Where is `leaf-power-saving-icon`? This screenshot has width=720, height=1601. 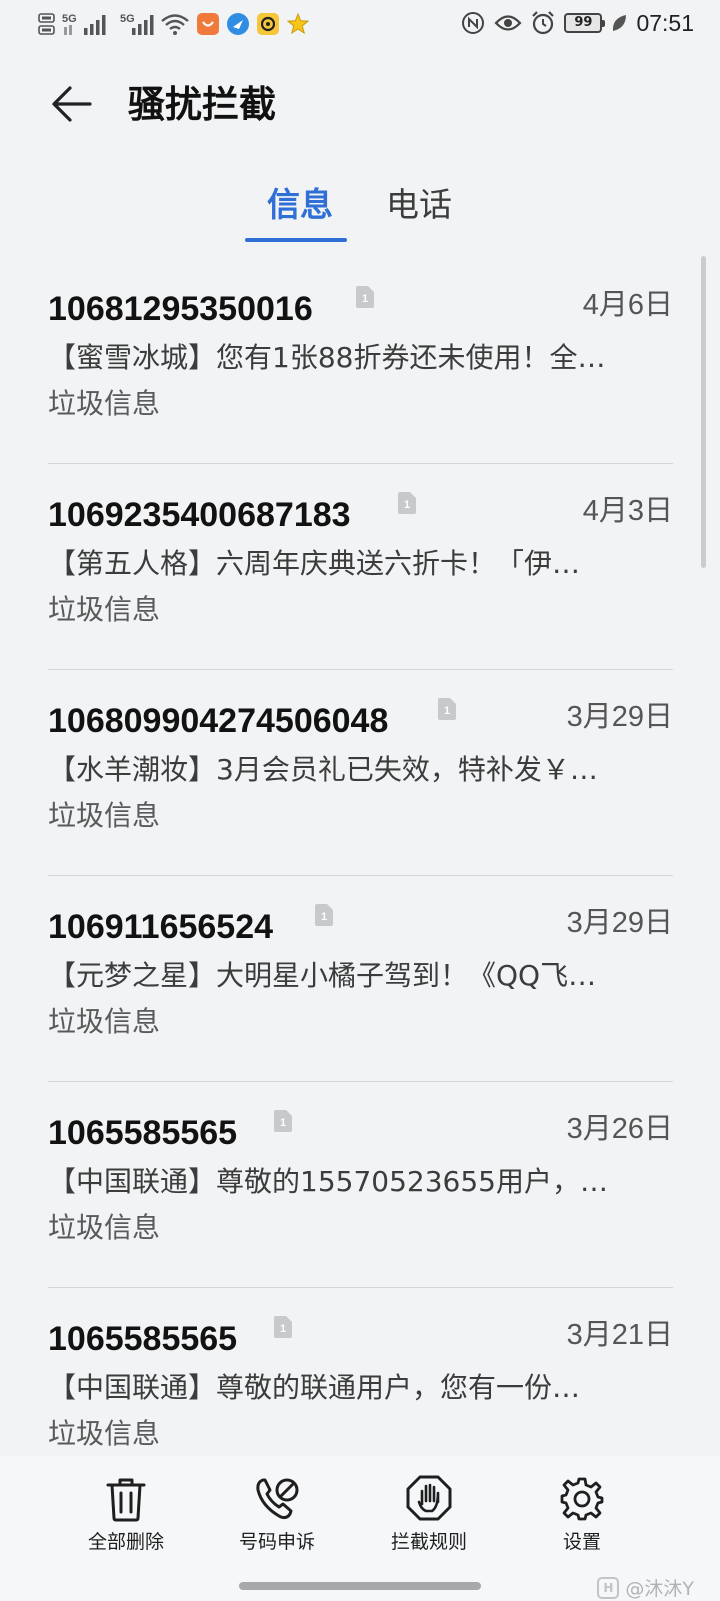 leaf-power-saving-icon is located at coordinates (619, 23).